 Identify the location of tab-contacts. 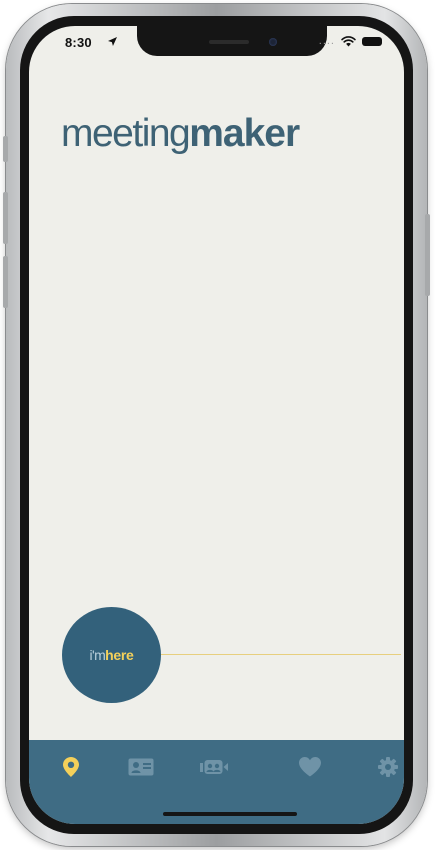
(141, 767).